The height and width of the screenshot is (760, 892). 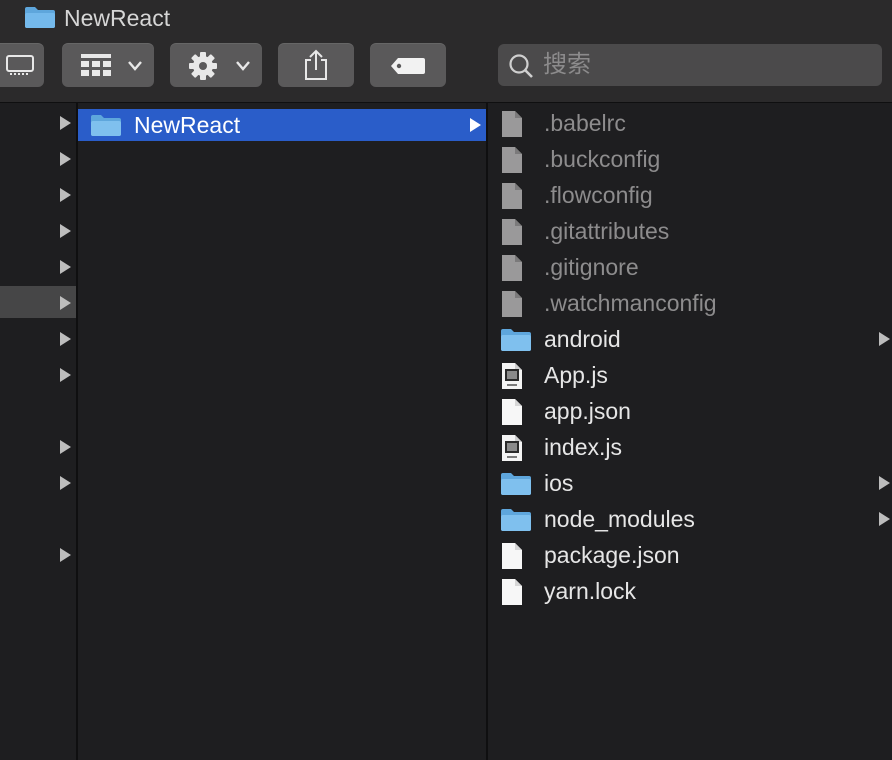 What do you see at coordinates (203, 66) in the screenshot?
I see `gear-icon` at bounding box center [203, 66].